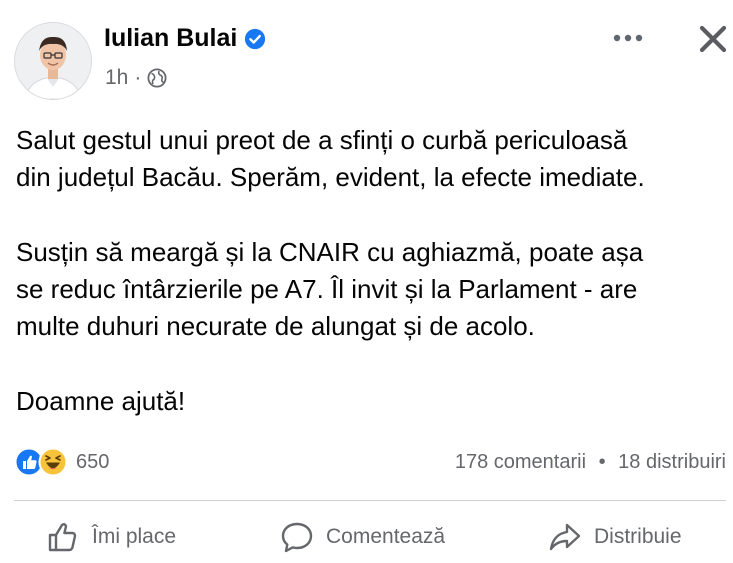  What do you see at coordinates (370, 462) in the screenshot?
I see `post-stats: 650 178 comentarii • 18 distribuiri` at bounding box center [370, 462].